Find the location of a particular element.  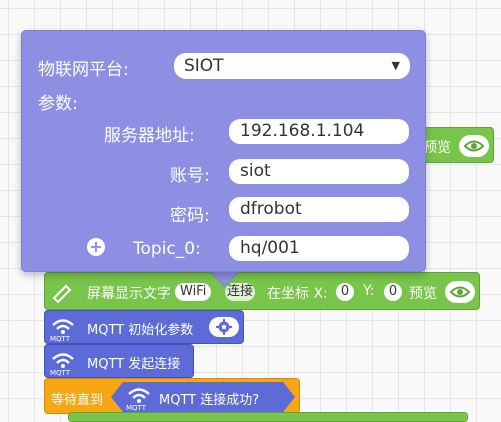

params-label: 参数: is located at coordinates (58, 104).